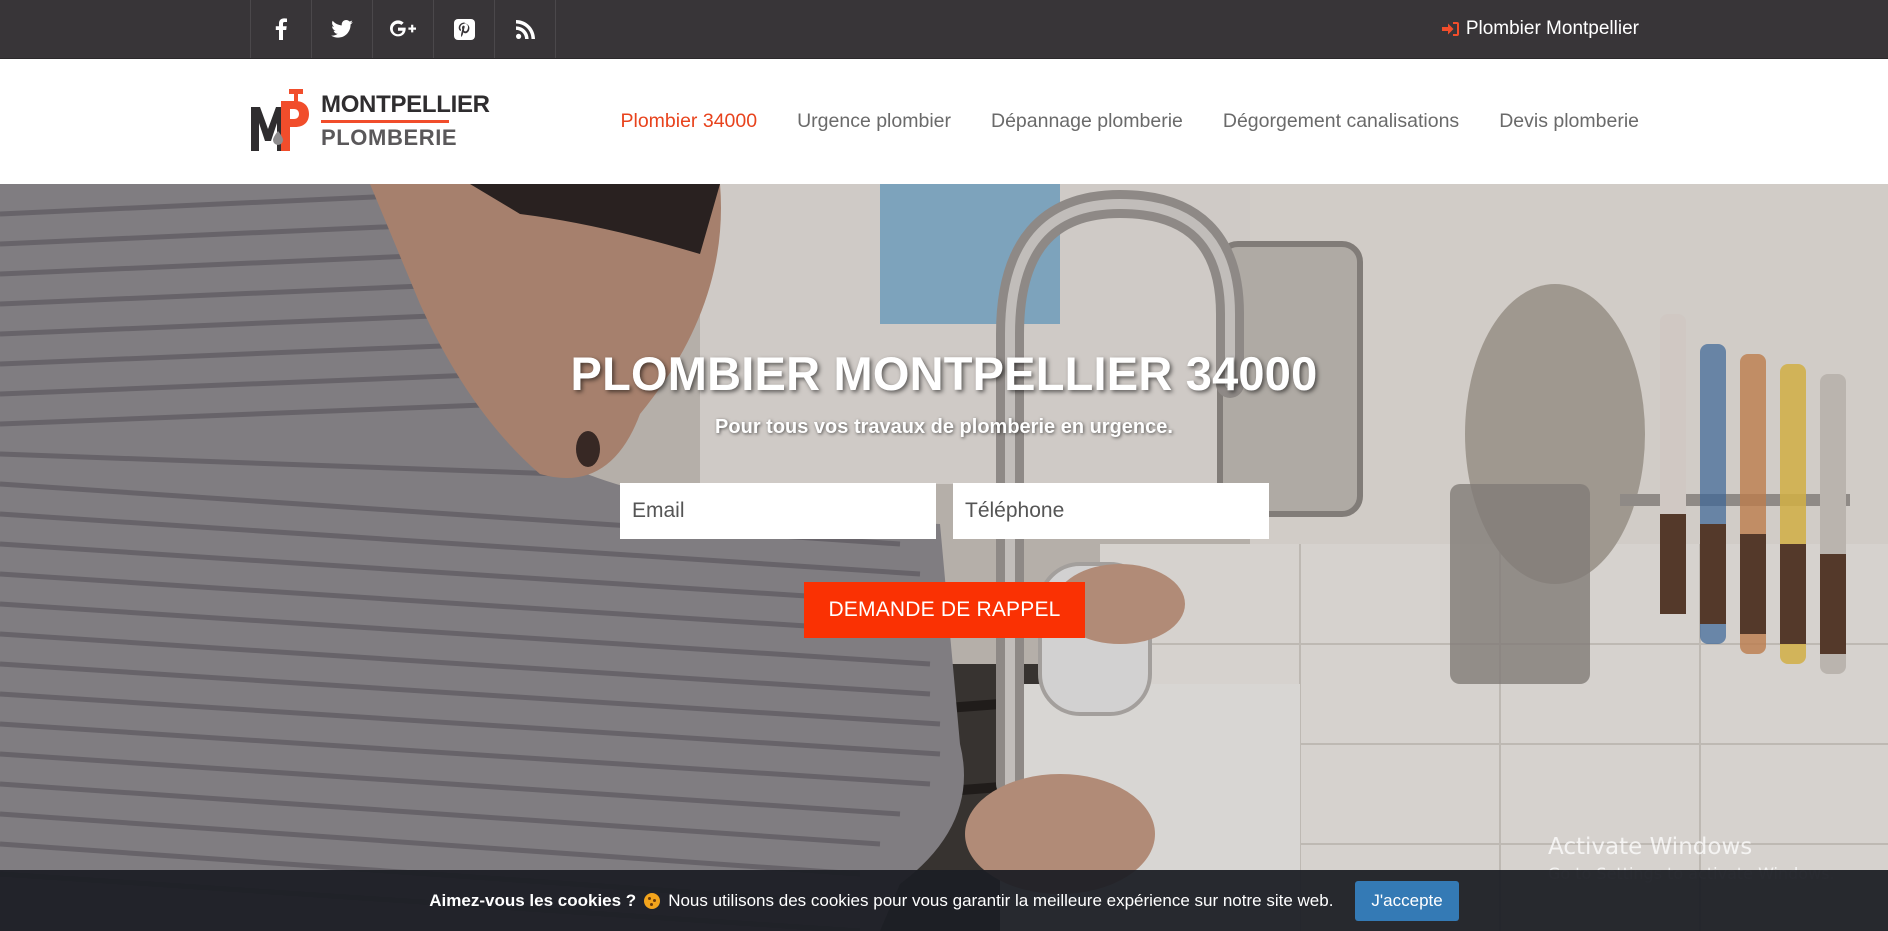 The image size is (1888, 931). I want to click on cookie-title: Aimez-vous les cookies ?, so click(533, 900).